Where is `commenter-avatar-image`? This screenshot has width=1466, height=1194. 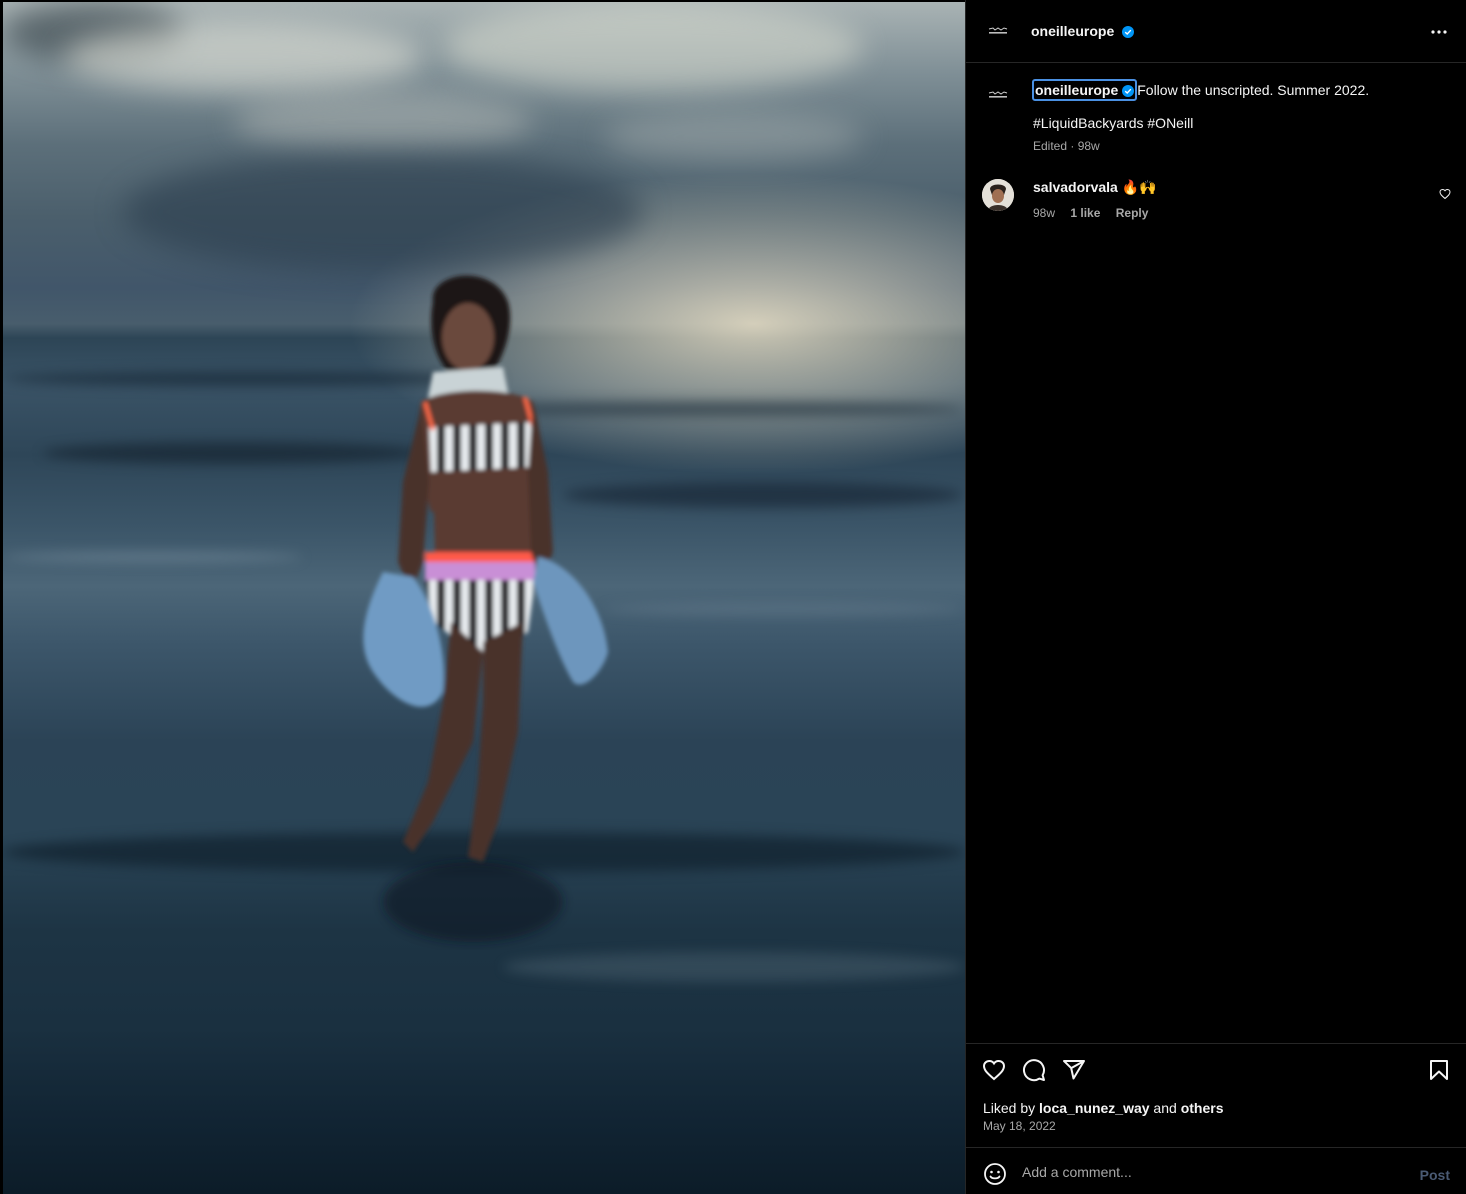
commenter-avatar-image is located at coordinates (998, 195).